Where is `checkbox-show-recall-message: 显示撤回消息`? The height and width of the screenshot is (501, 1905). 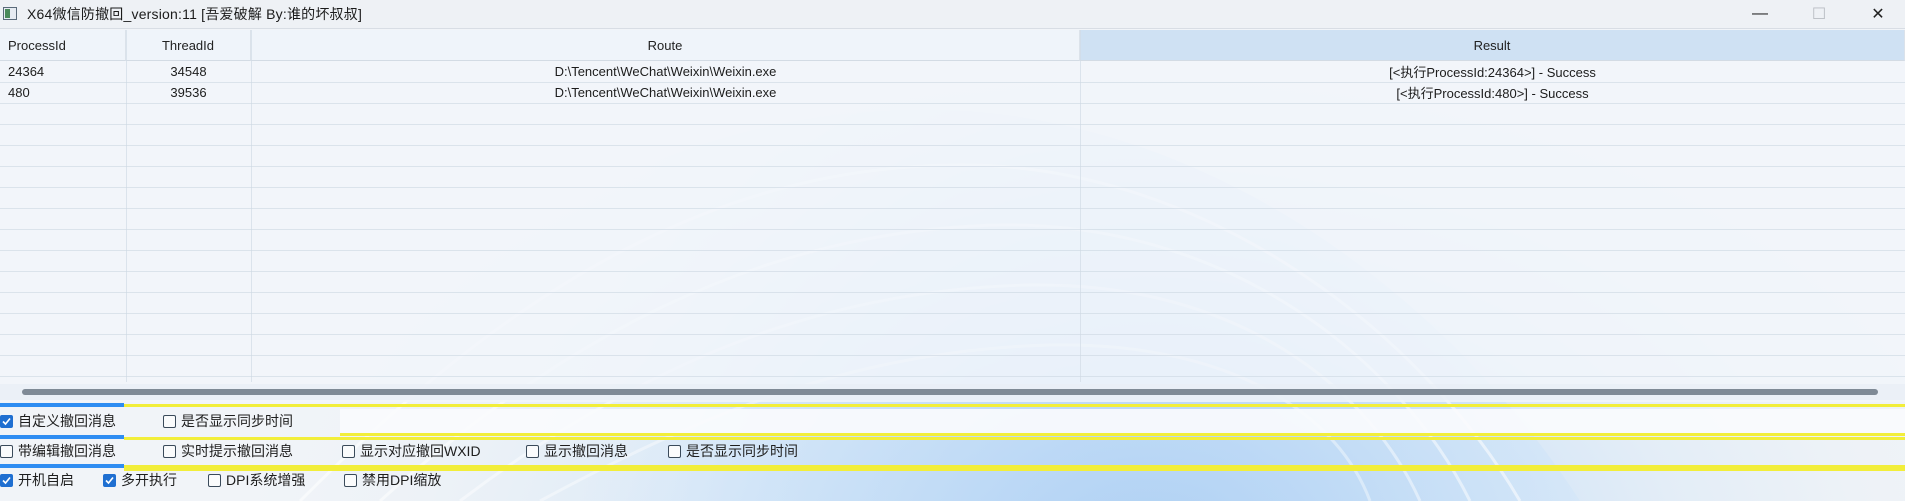
checkbox-show-recall-message: 显示撤回消息 is located at coordinates (577, 451).